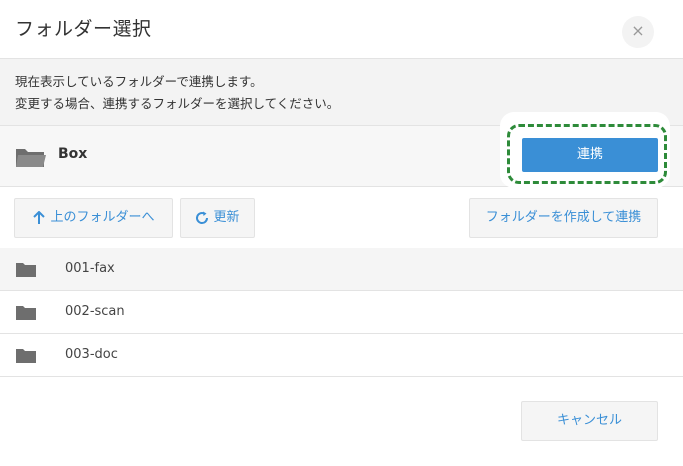 This screenshot has width=683, height=466. I want to click on folder-open-icon, so click(31, 158).